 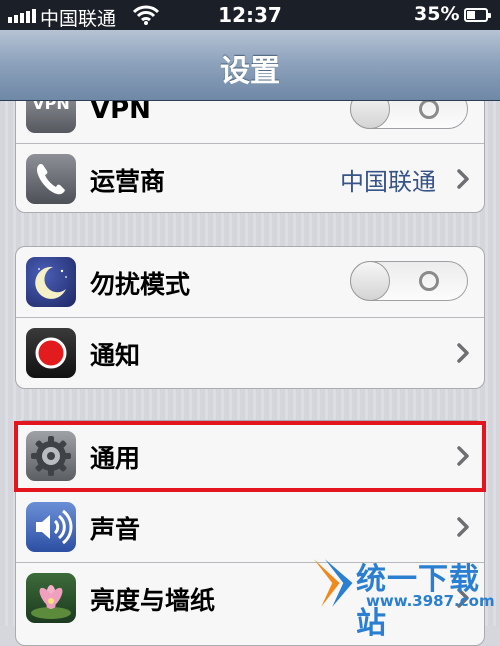 I want to click on phone-icon, so click(x=51, y=179).